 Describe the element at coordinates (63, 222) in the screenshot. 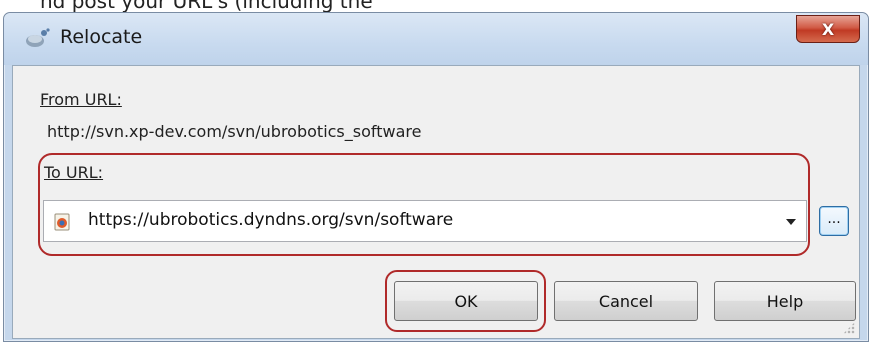

I see `repository-url-icon` at that location.